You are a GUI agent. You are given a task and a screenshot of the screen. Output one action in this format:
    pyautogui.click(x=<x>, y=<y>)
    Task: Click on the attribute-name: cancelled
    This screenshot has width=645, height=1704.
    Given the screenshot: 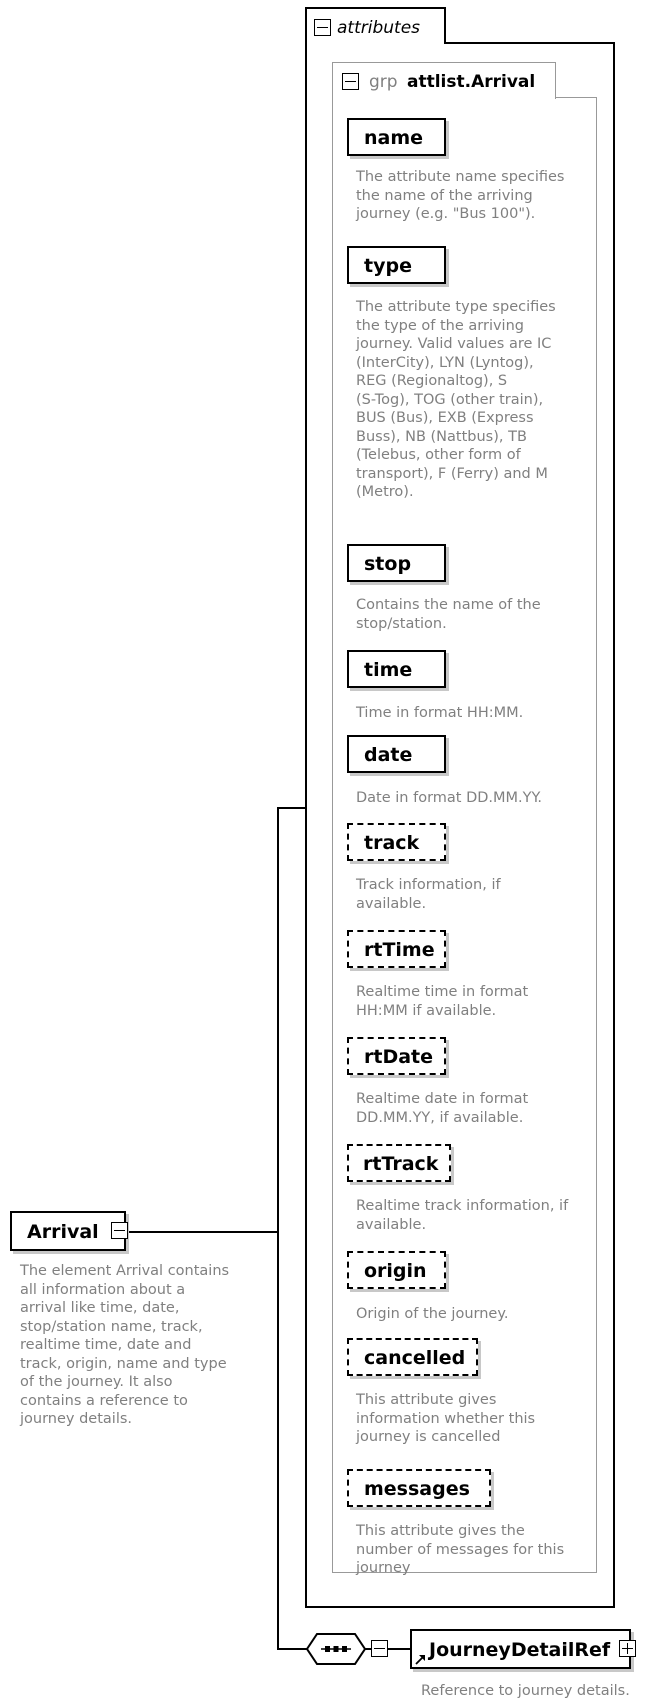 What is the action you would take?
    pyautogui.click(x=415, y=1358)
    